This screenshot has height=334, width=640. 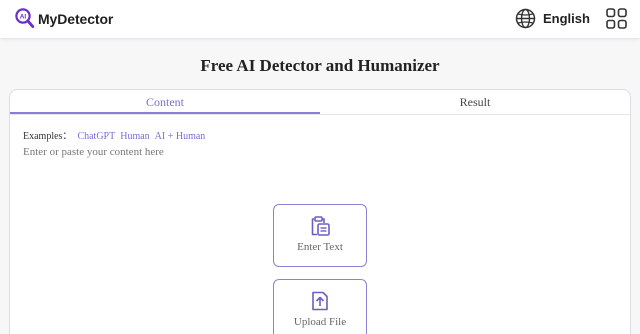 What do you see at coordinates (320, 226) in the screenshot?
I see `clipboard-text-icon` at bounding box center [320, 226].